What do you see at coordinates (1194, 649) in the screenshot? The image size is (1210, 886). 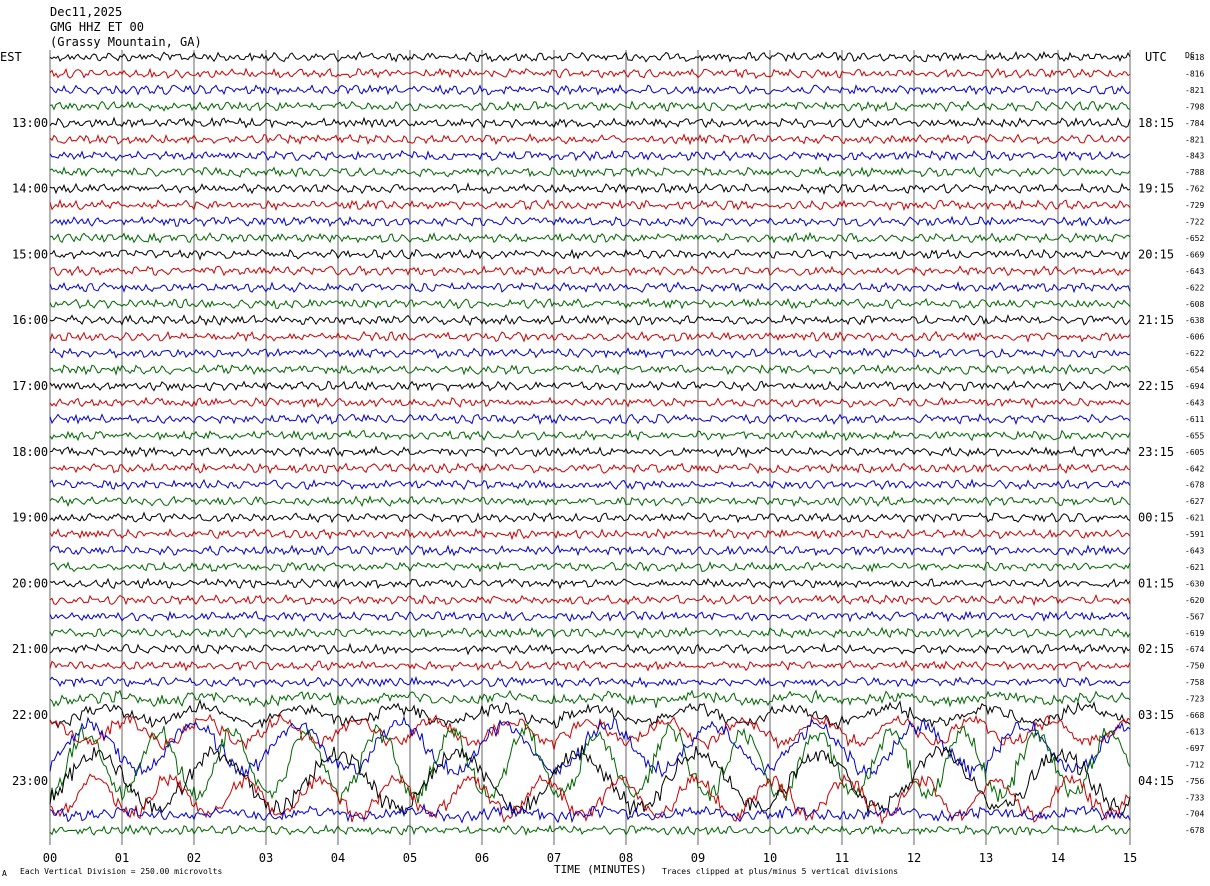 I see `dc-offset-label: -674` at bounding box center [1194, 649].